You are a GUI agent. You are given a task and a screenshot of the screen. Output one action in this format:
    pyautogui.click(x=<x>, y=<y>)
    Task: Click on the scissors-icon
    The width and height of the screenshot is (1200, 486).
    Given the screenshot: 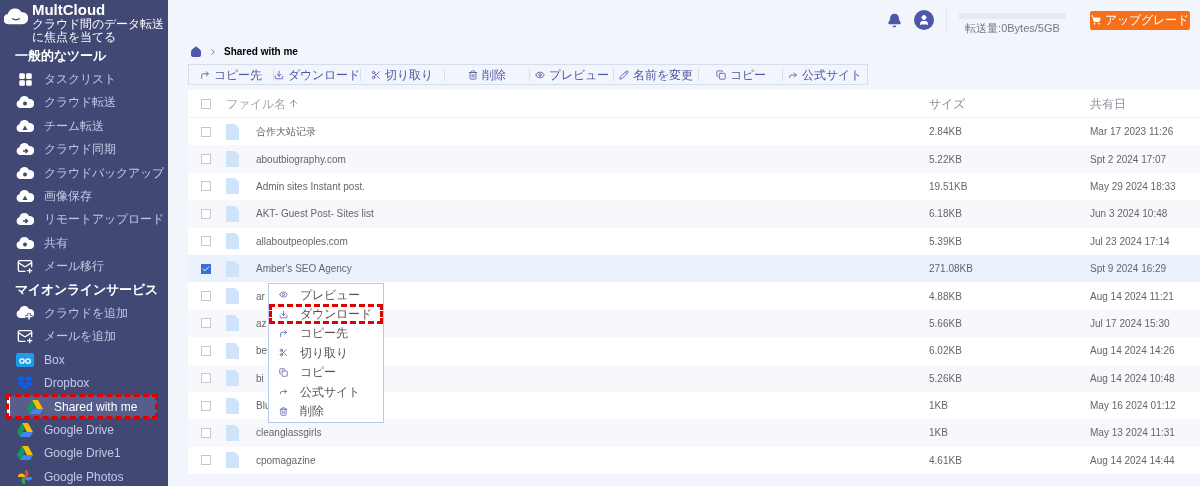 What is the action you would take?
    pyautogui.click(x=283, y=353)
    